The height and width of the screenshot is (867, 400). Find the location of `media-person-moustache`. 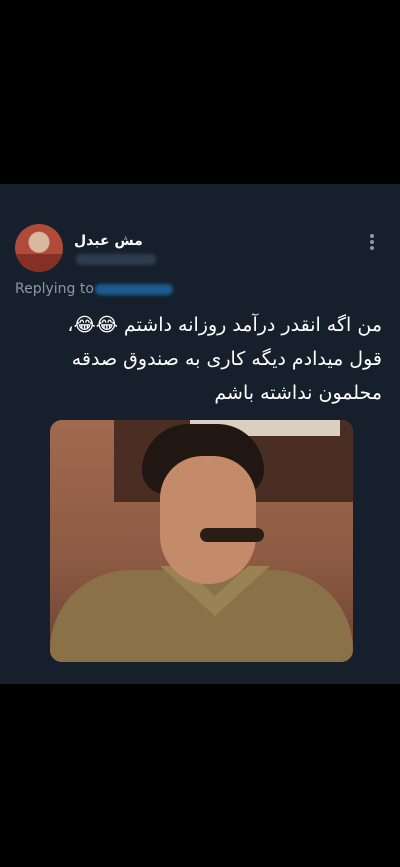

media-person-moustache is located at coordinates (232, 535).